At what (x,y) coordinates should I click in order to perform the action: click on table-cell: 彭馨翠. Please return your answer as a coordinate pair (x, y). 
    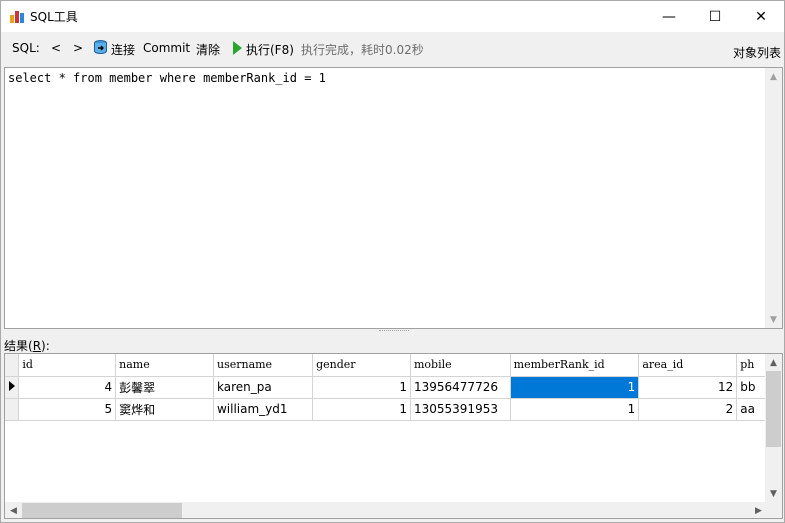
    Looking at the image, I should click on (164, 387).